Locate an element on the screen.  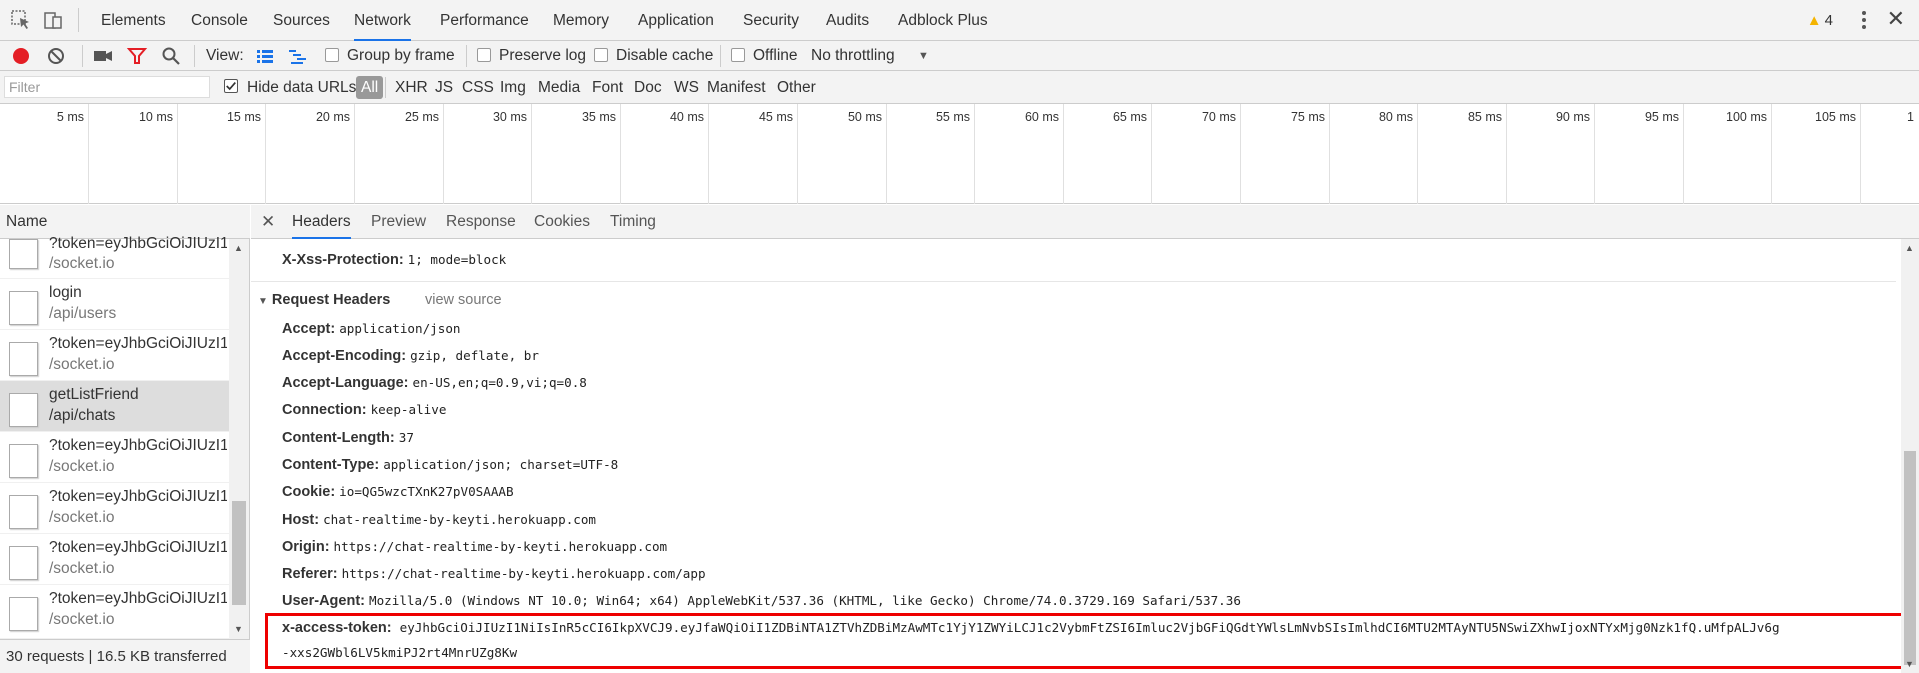
filter-icon is located at coordinates (137, 56).